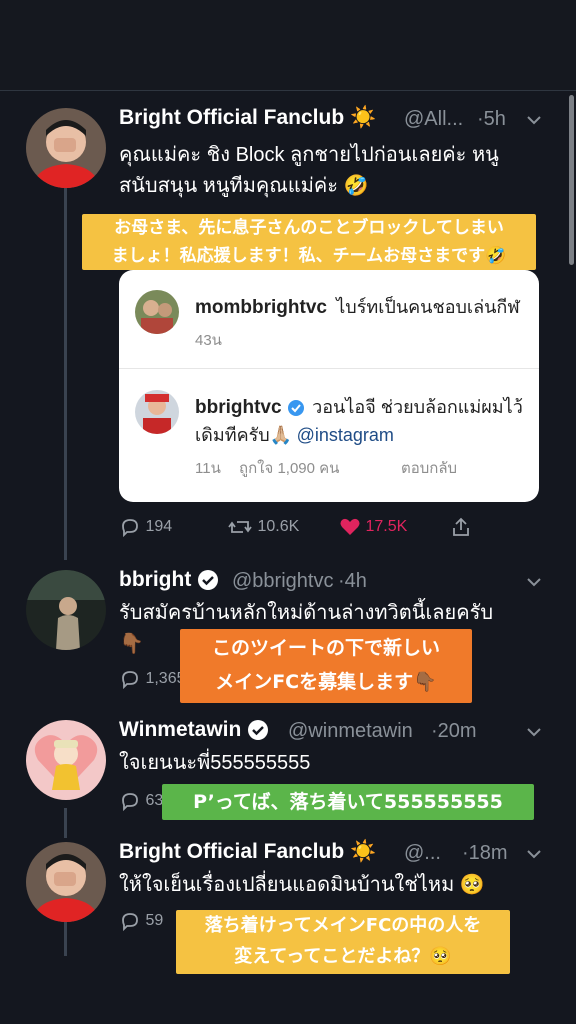 Image resolution: width=576 pixels, height=1024 pixels. Describe the element at coordinates (325, 648) in the screenshot. I see `translation-line: このツイートの下で新しい` at that location.